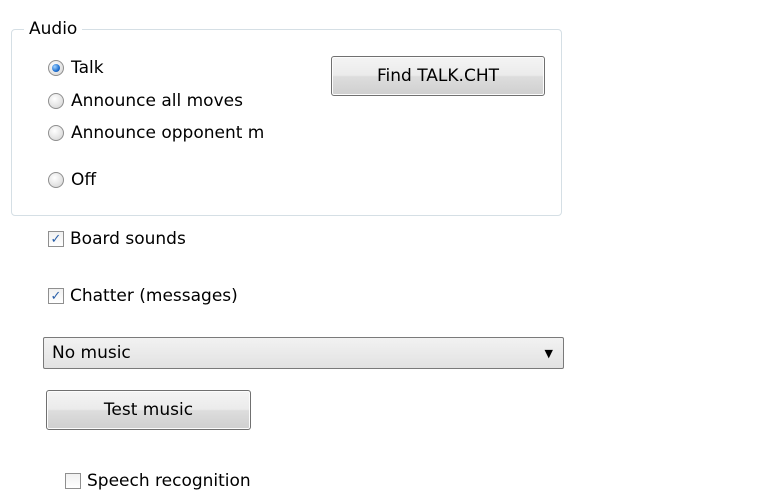 This screenshot has width=763, height=497. Describe the element at coordinates (84, 180) in the screenshot. I see `radio-off-label: Off` at that location.